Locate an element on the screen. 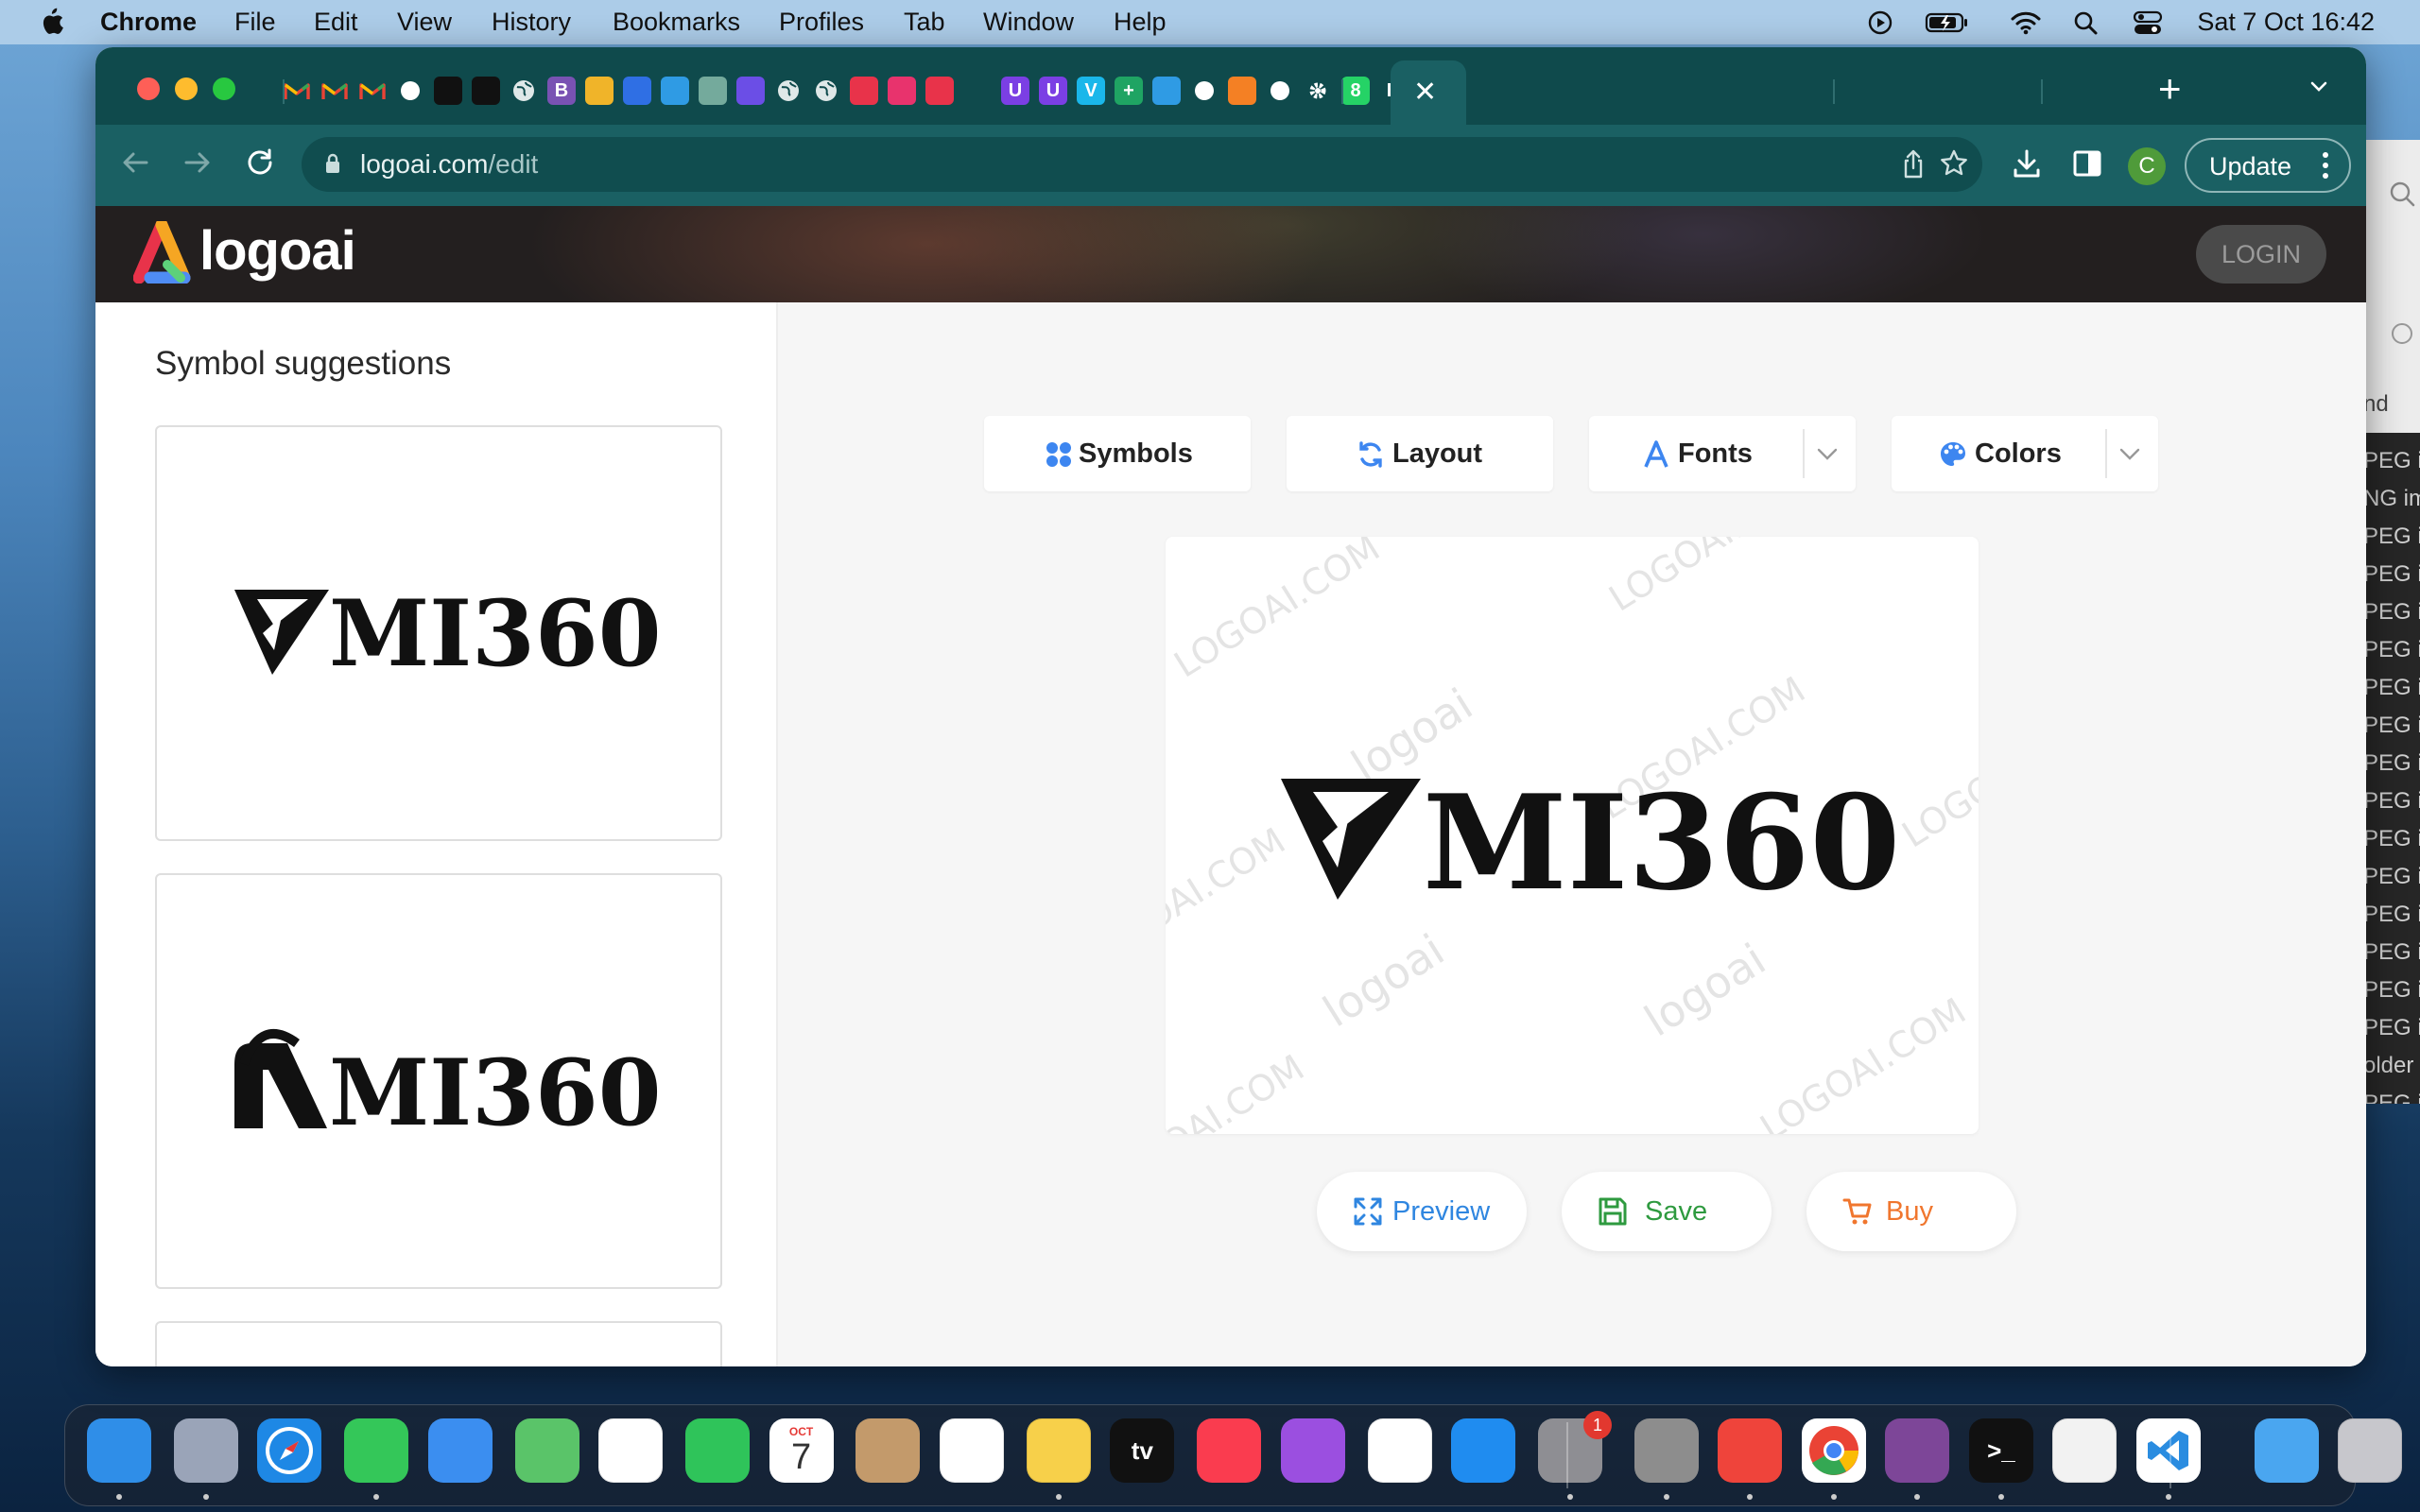 The height and width of the screenshot is (1512, 2420). sun-icon is located at coordinates (600, 91).